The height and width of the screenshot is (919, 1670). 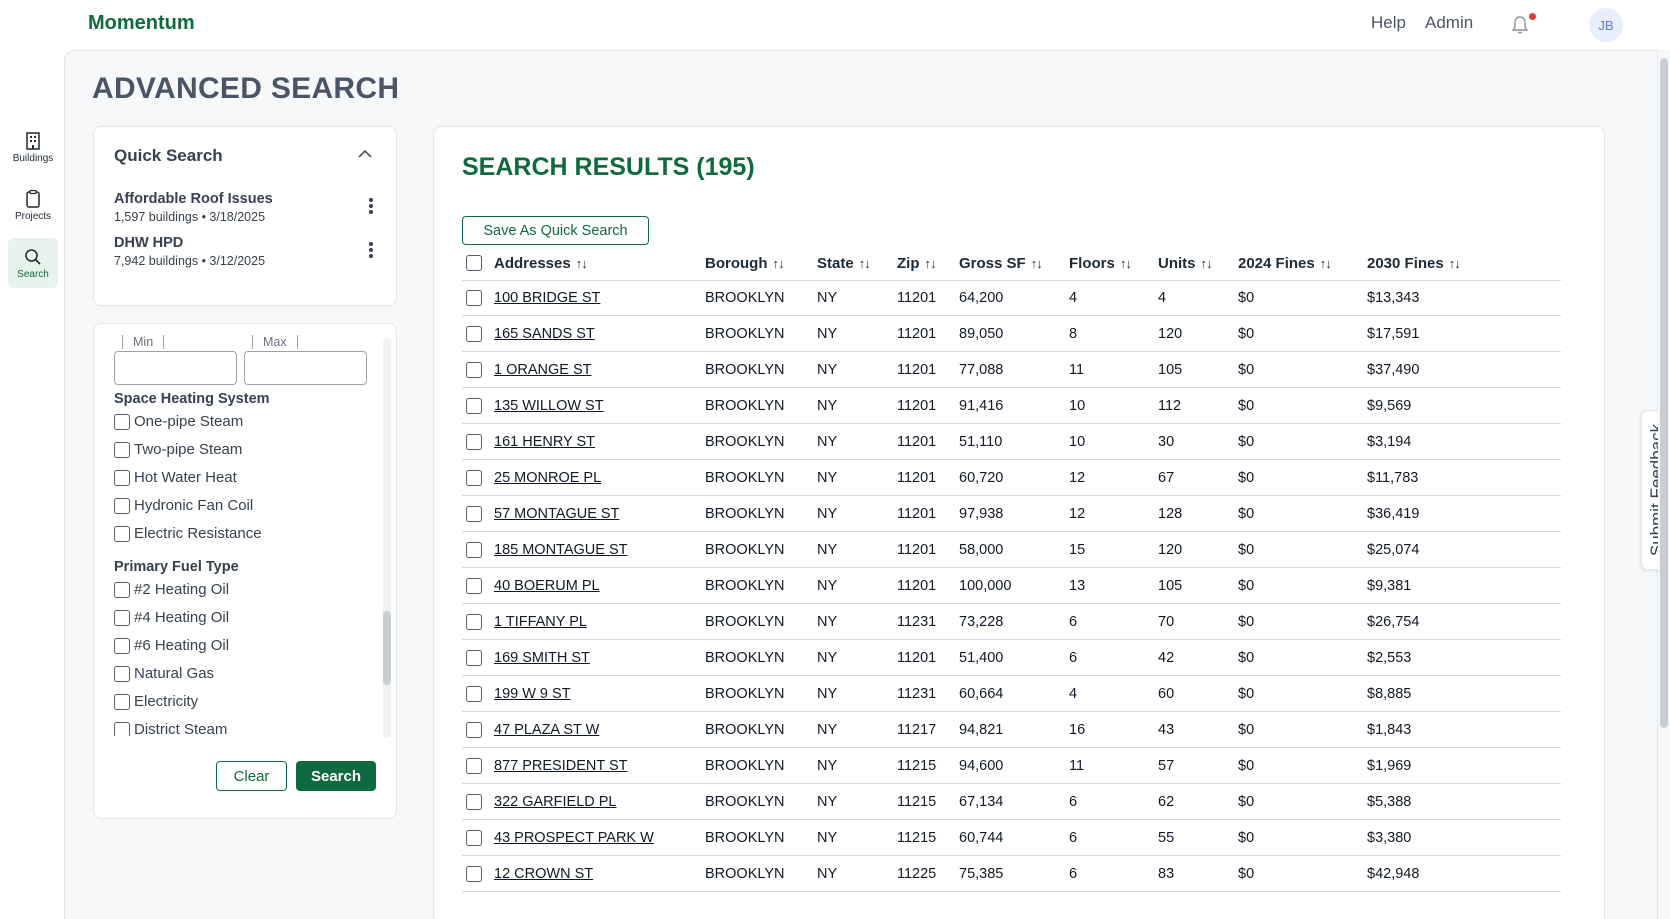 I want to click on cell-address: 1 TIFFANY PL, so click(x=540, y=622).